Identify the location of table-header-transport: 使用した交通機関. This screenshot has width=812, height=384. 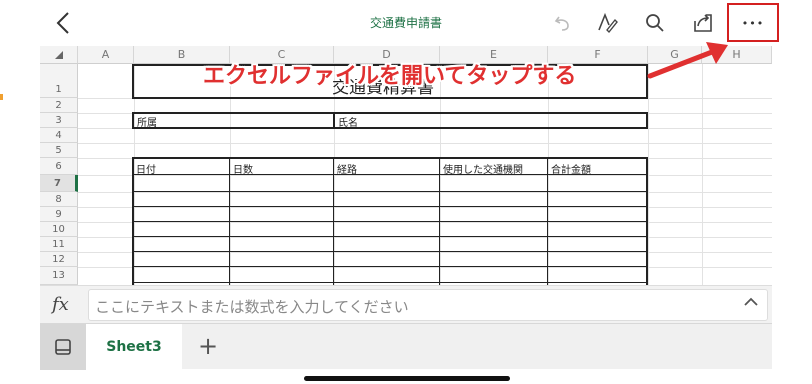
(483, 170).